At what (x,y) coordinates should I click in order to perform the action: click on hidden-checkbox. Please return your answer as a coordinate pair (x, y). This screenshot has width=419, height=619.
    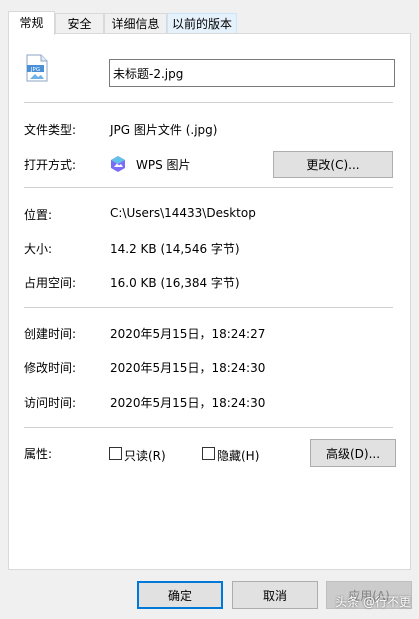
    Looking at the image, I should click on (208, 453).